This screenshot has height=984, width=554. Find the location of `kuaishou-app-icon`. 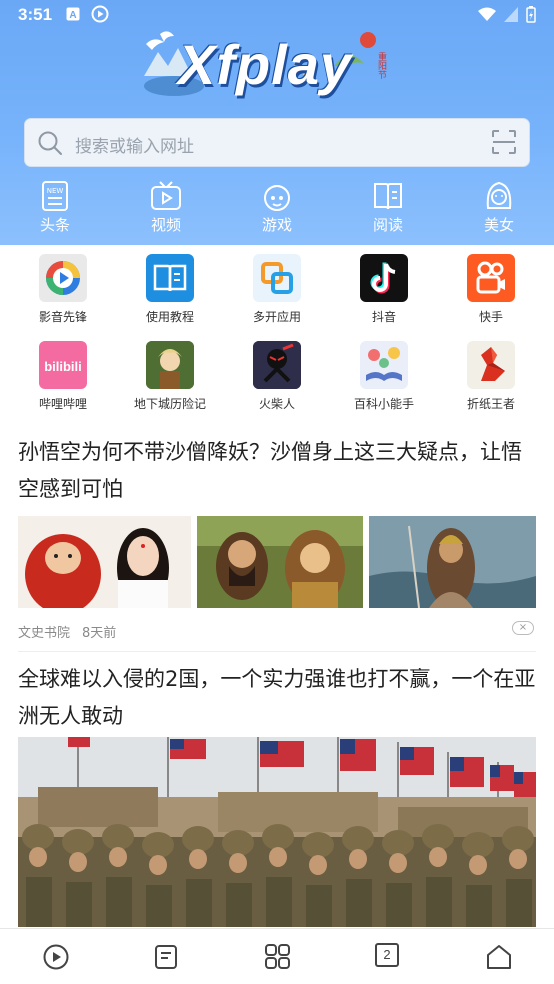

kuaishou-app-icon is located at coordinates (491, 278).